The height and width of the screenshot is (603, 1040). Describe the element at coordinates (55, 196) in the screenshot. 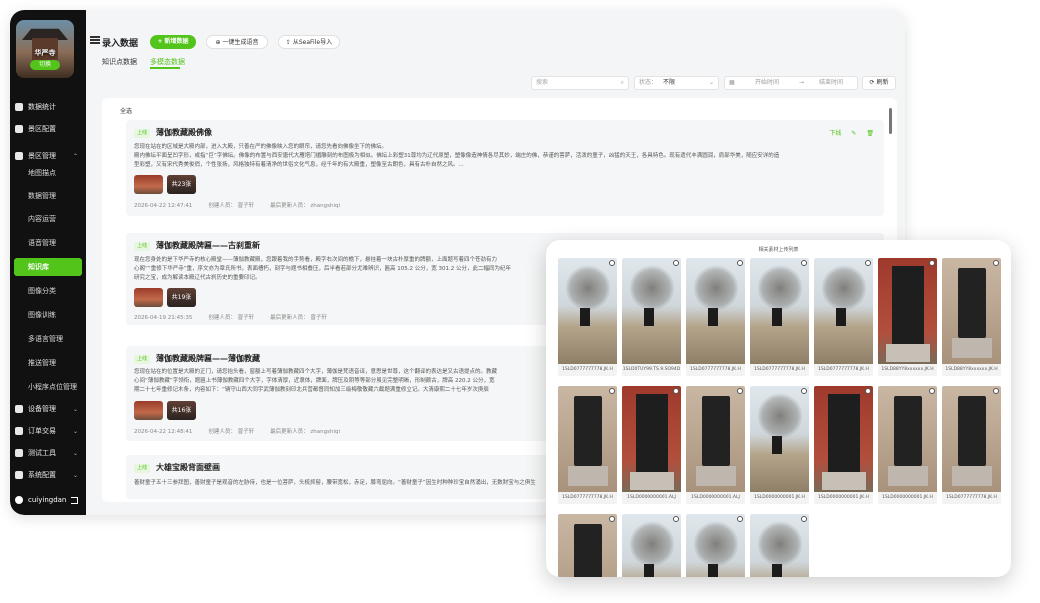

I see `sidebar-subitem-data: 数据管理` at that location.